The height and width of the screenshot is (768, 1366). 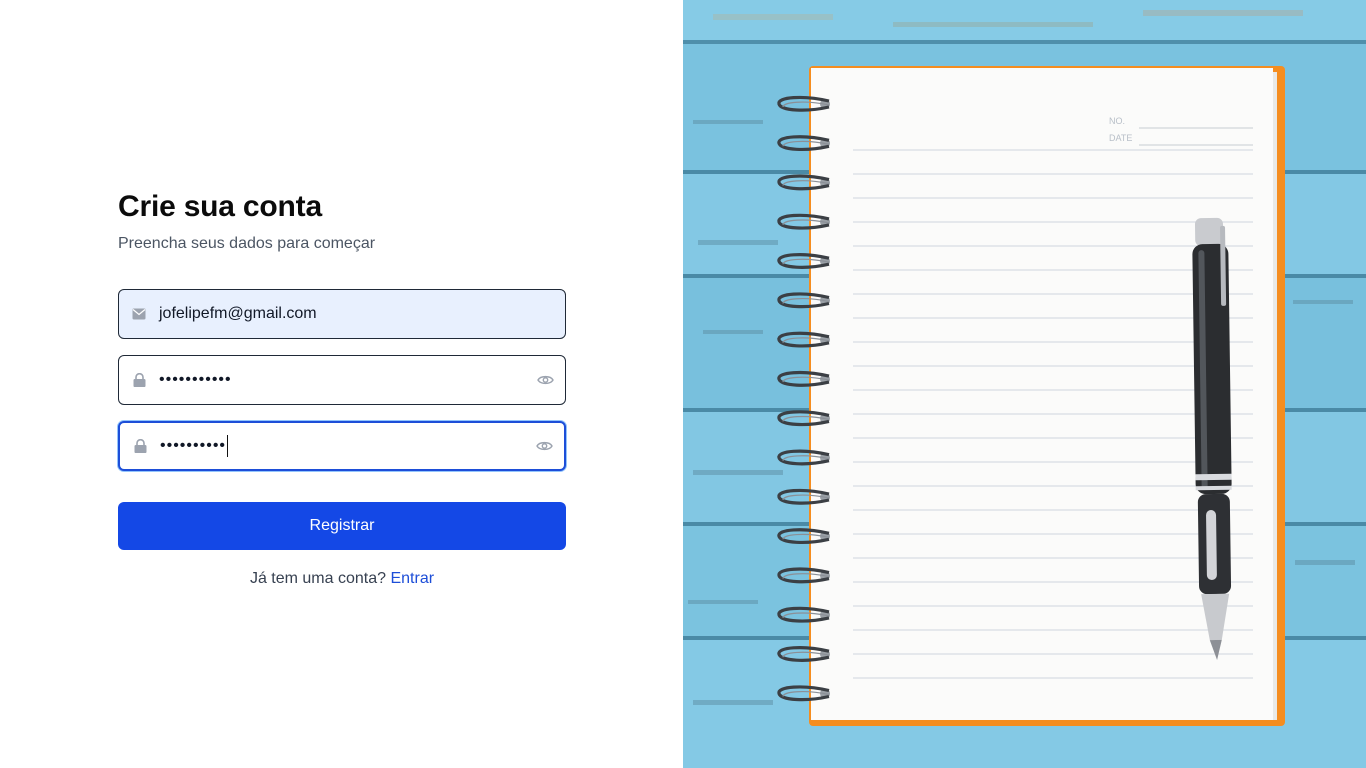 What do you see at coordinates (220, 206) in the screenshot?
I see `page-title: Crie sua conta` at bounding box center [220, 206].